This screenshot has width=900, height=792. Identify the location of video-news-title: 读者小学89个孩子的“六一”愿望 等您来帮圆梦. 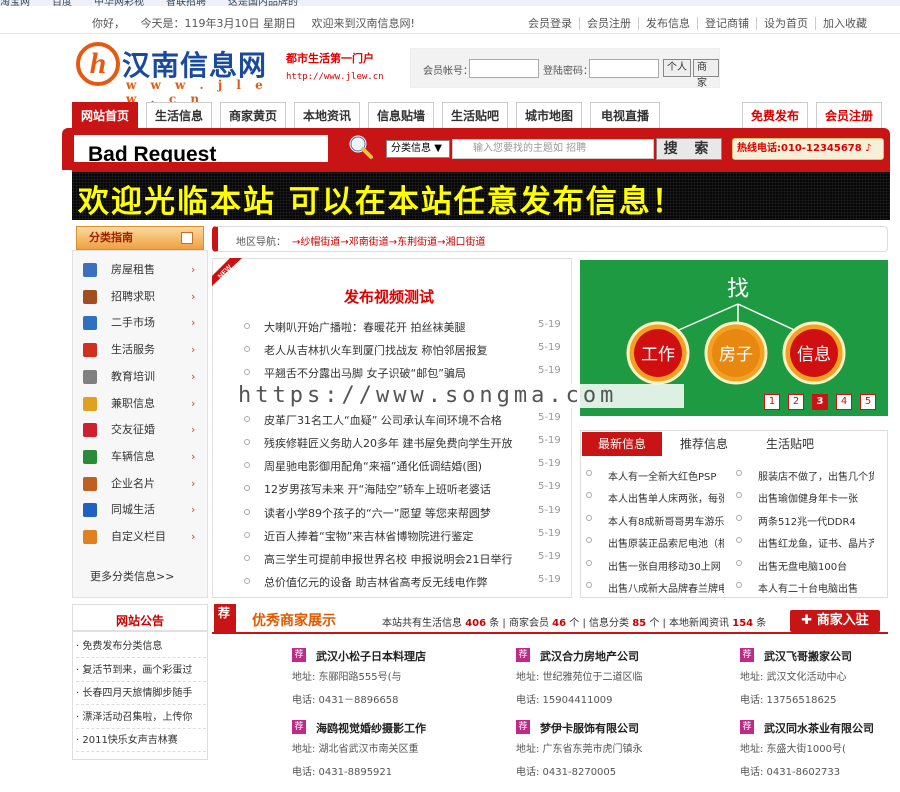
(399, 513).